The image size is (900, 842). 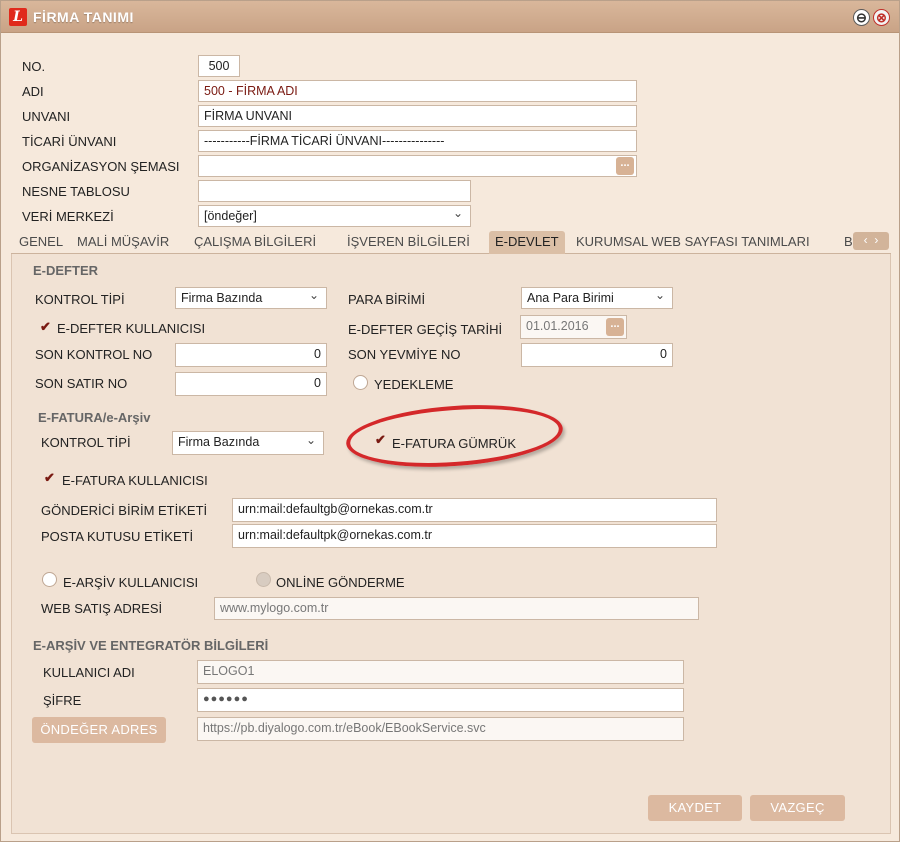 What do you see at coordinates (83, 17) in the screenshot?
I see `window-title: FİRMA TANIMI` at bounding box center [83, 17].